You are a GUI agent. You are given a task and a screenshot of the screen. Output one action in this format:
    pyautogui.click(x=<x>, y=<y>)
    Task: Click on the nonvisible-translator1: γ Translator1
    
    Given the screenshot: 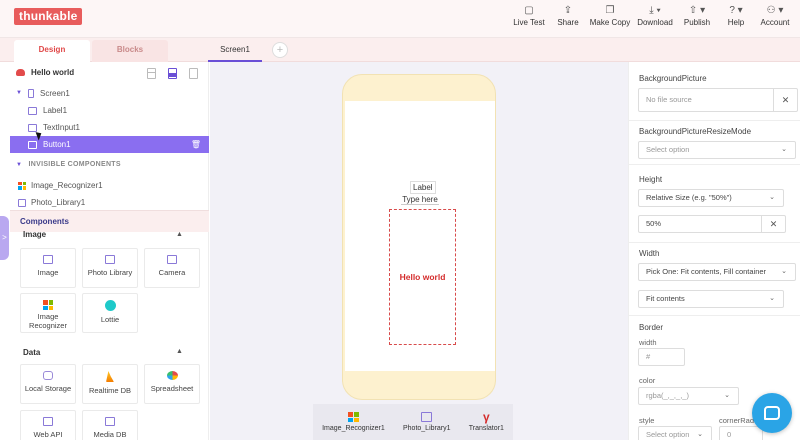 What is the action you would take?
    pyautogui.click(x=486, y=421)
    